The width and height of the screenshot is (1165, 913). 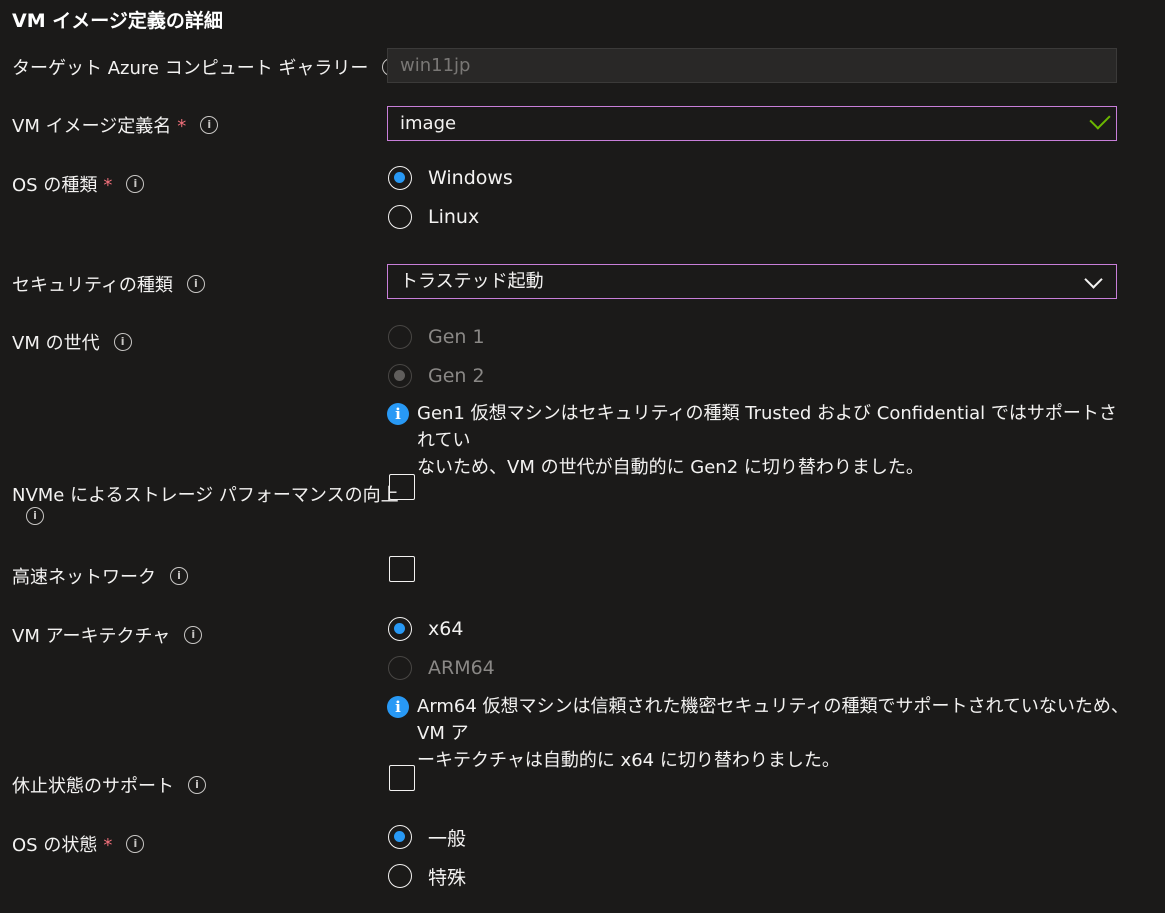 What do you see at coordinates (1093, 279) in the screenshot?
I see `chevron-down-icon` at bounding box center [1093, 279].